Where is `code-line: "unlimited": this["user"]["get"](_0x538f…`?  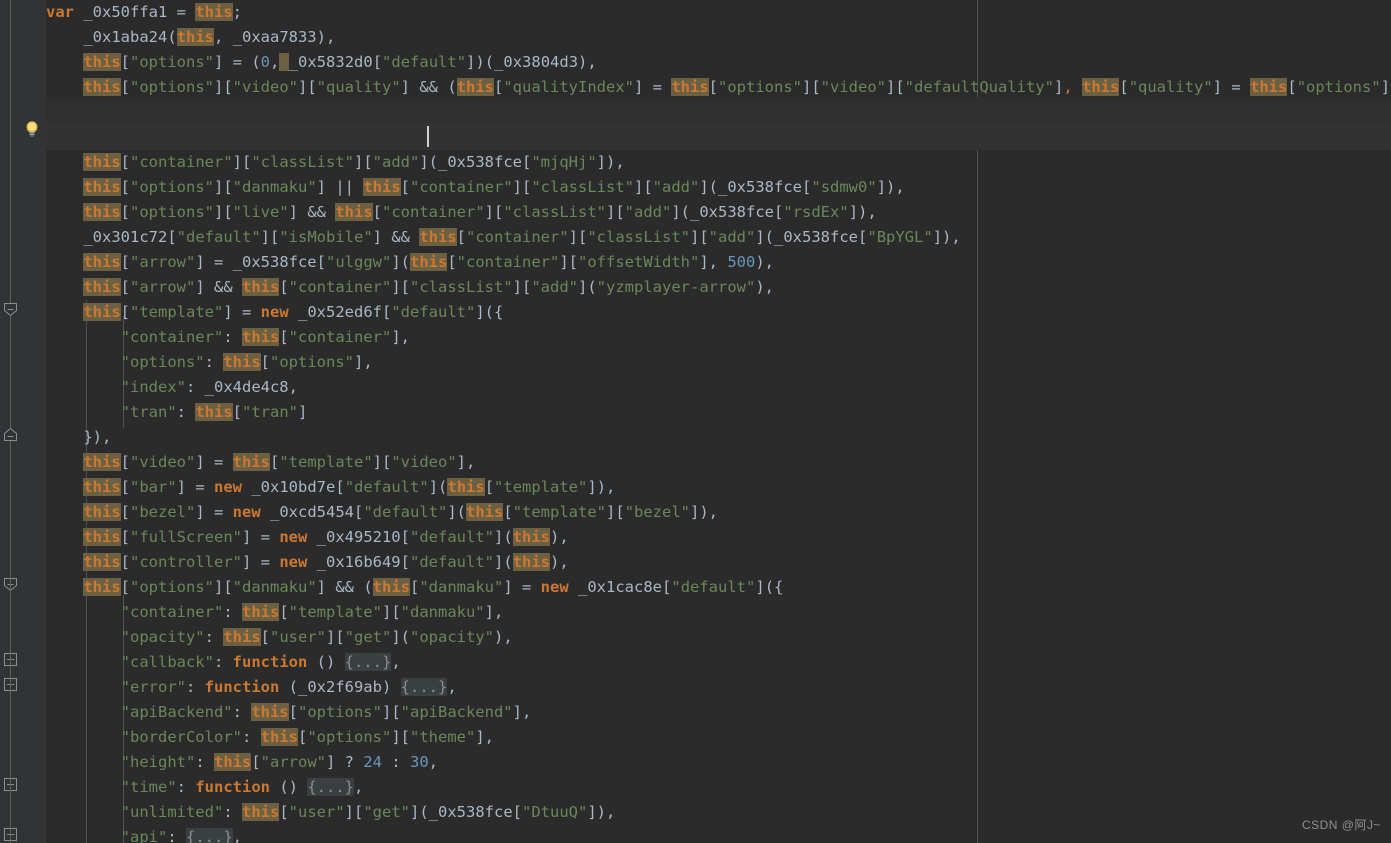 code-line: "unlimited": this["user"]["get"](_0x538f… is located at coordinates (330, 812).